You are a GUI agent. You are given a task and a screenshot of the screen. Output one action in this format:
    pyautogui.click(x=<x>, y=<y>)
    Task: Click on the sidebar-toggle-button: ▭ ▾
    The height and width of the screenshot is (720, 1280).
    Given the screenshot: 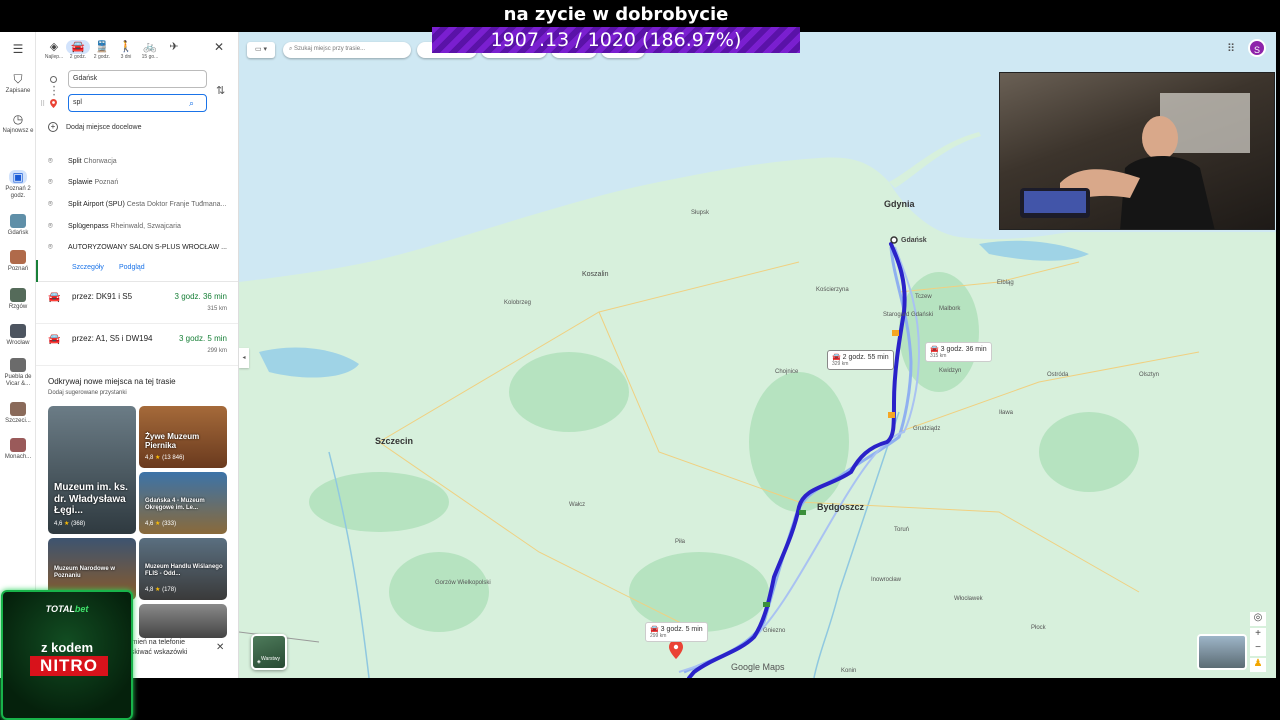 What is the action you would take?
    pyautogui.click(x=261, y=50)
    